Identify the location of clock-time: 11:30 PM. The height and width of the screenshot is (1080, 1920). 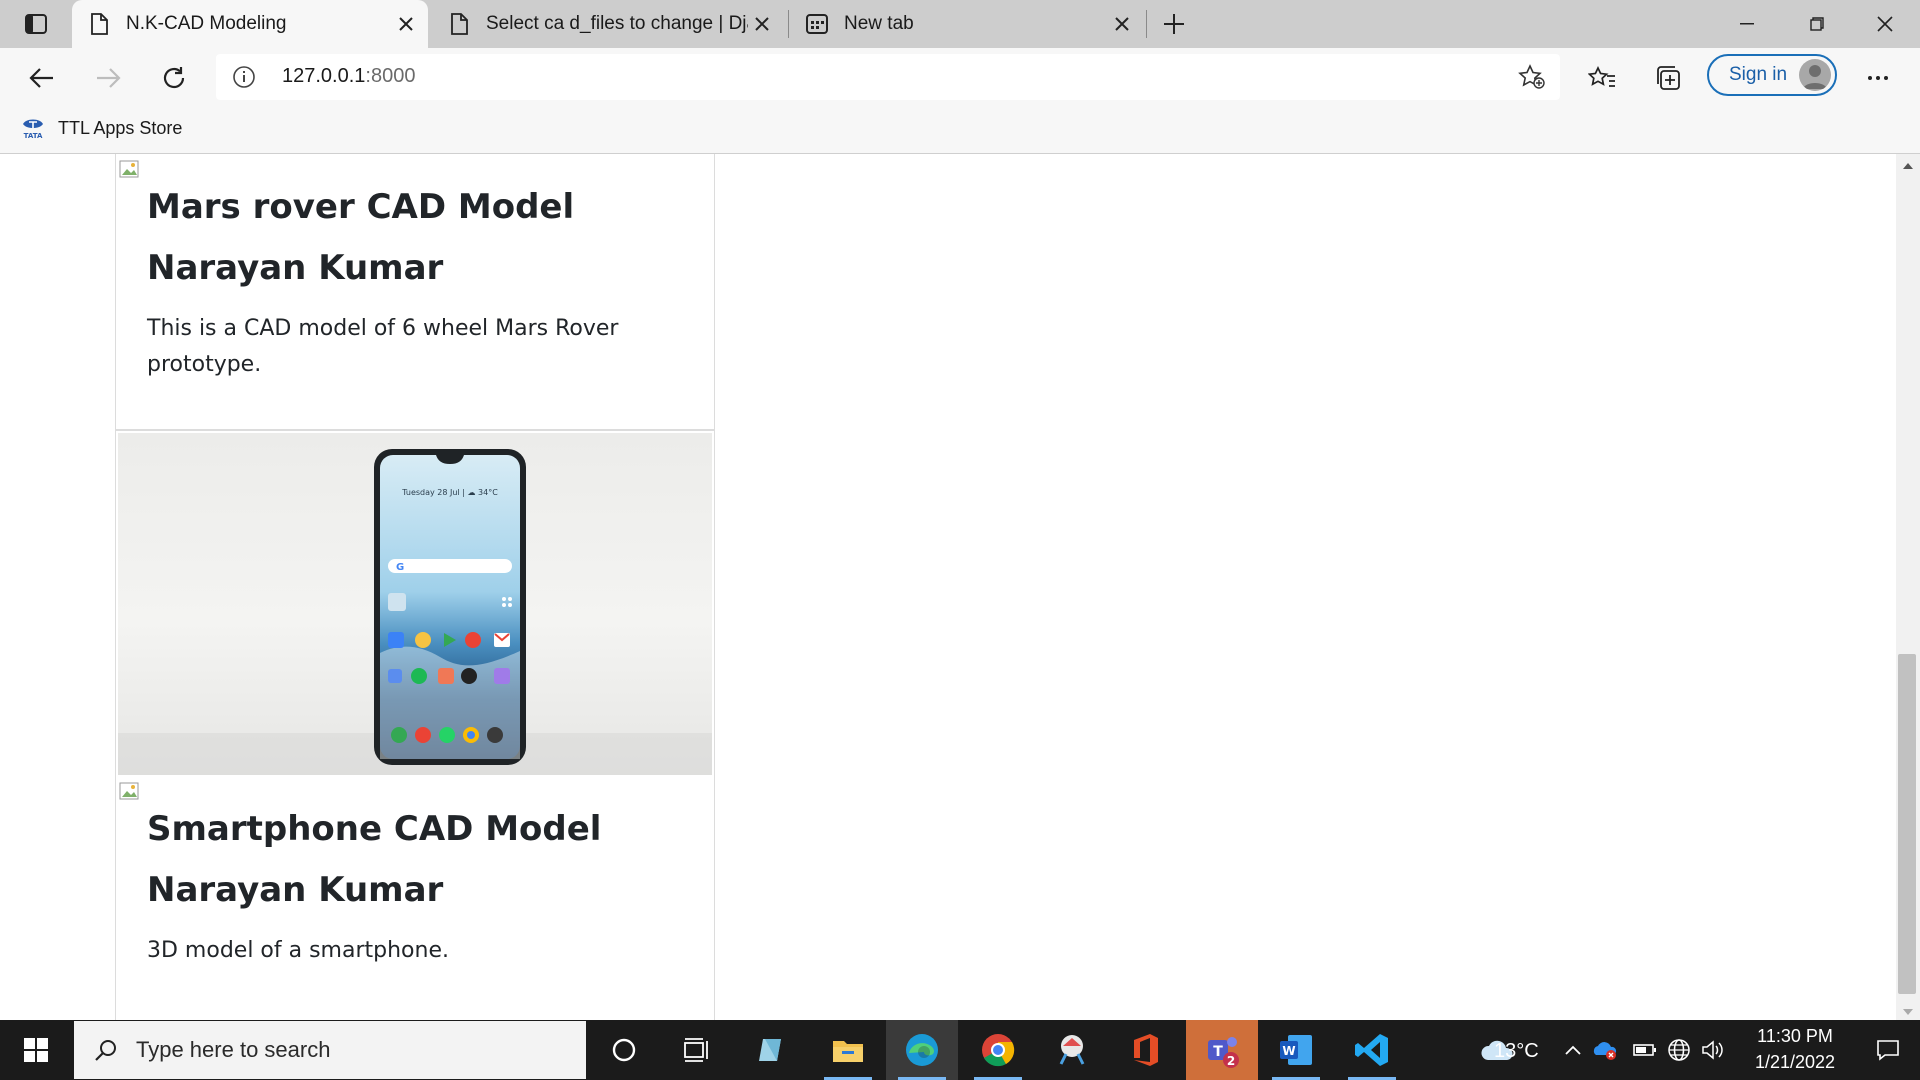
(1795, 1036).